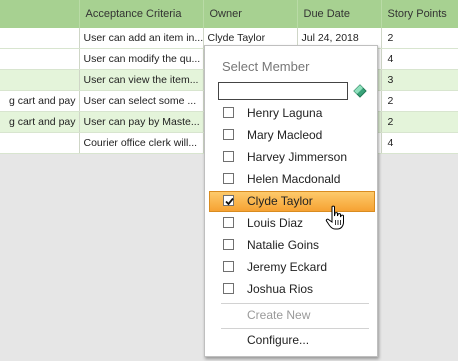  I want to click on member-option-joshua-rios: Joshua Rios, so click(292, 289).